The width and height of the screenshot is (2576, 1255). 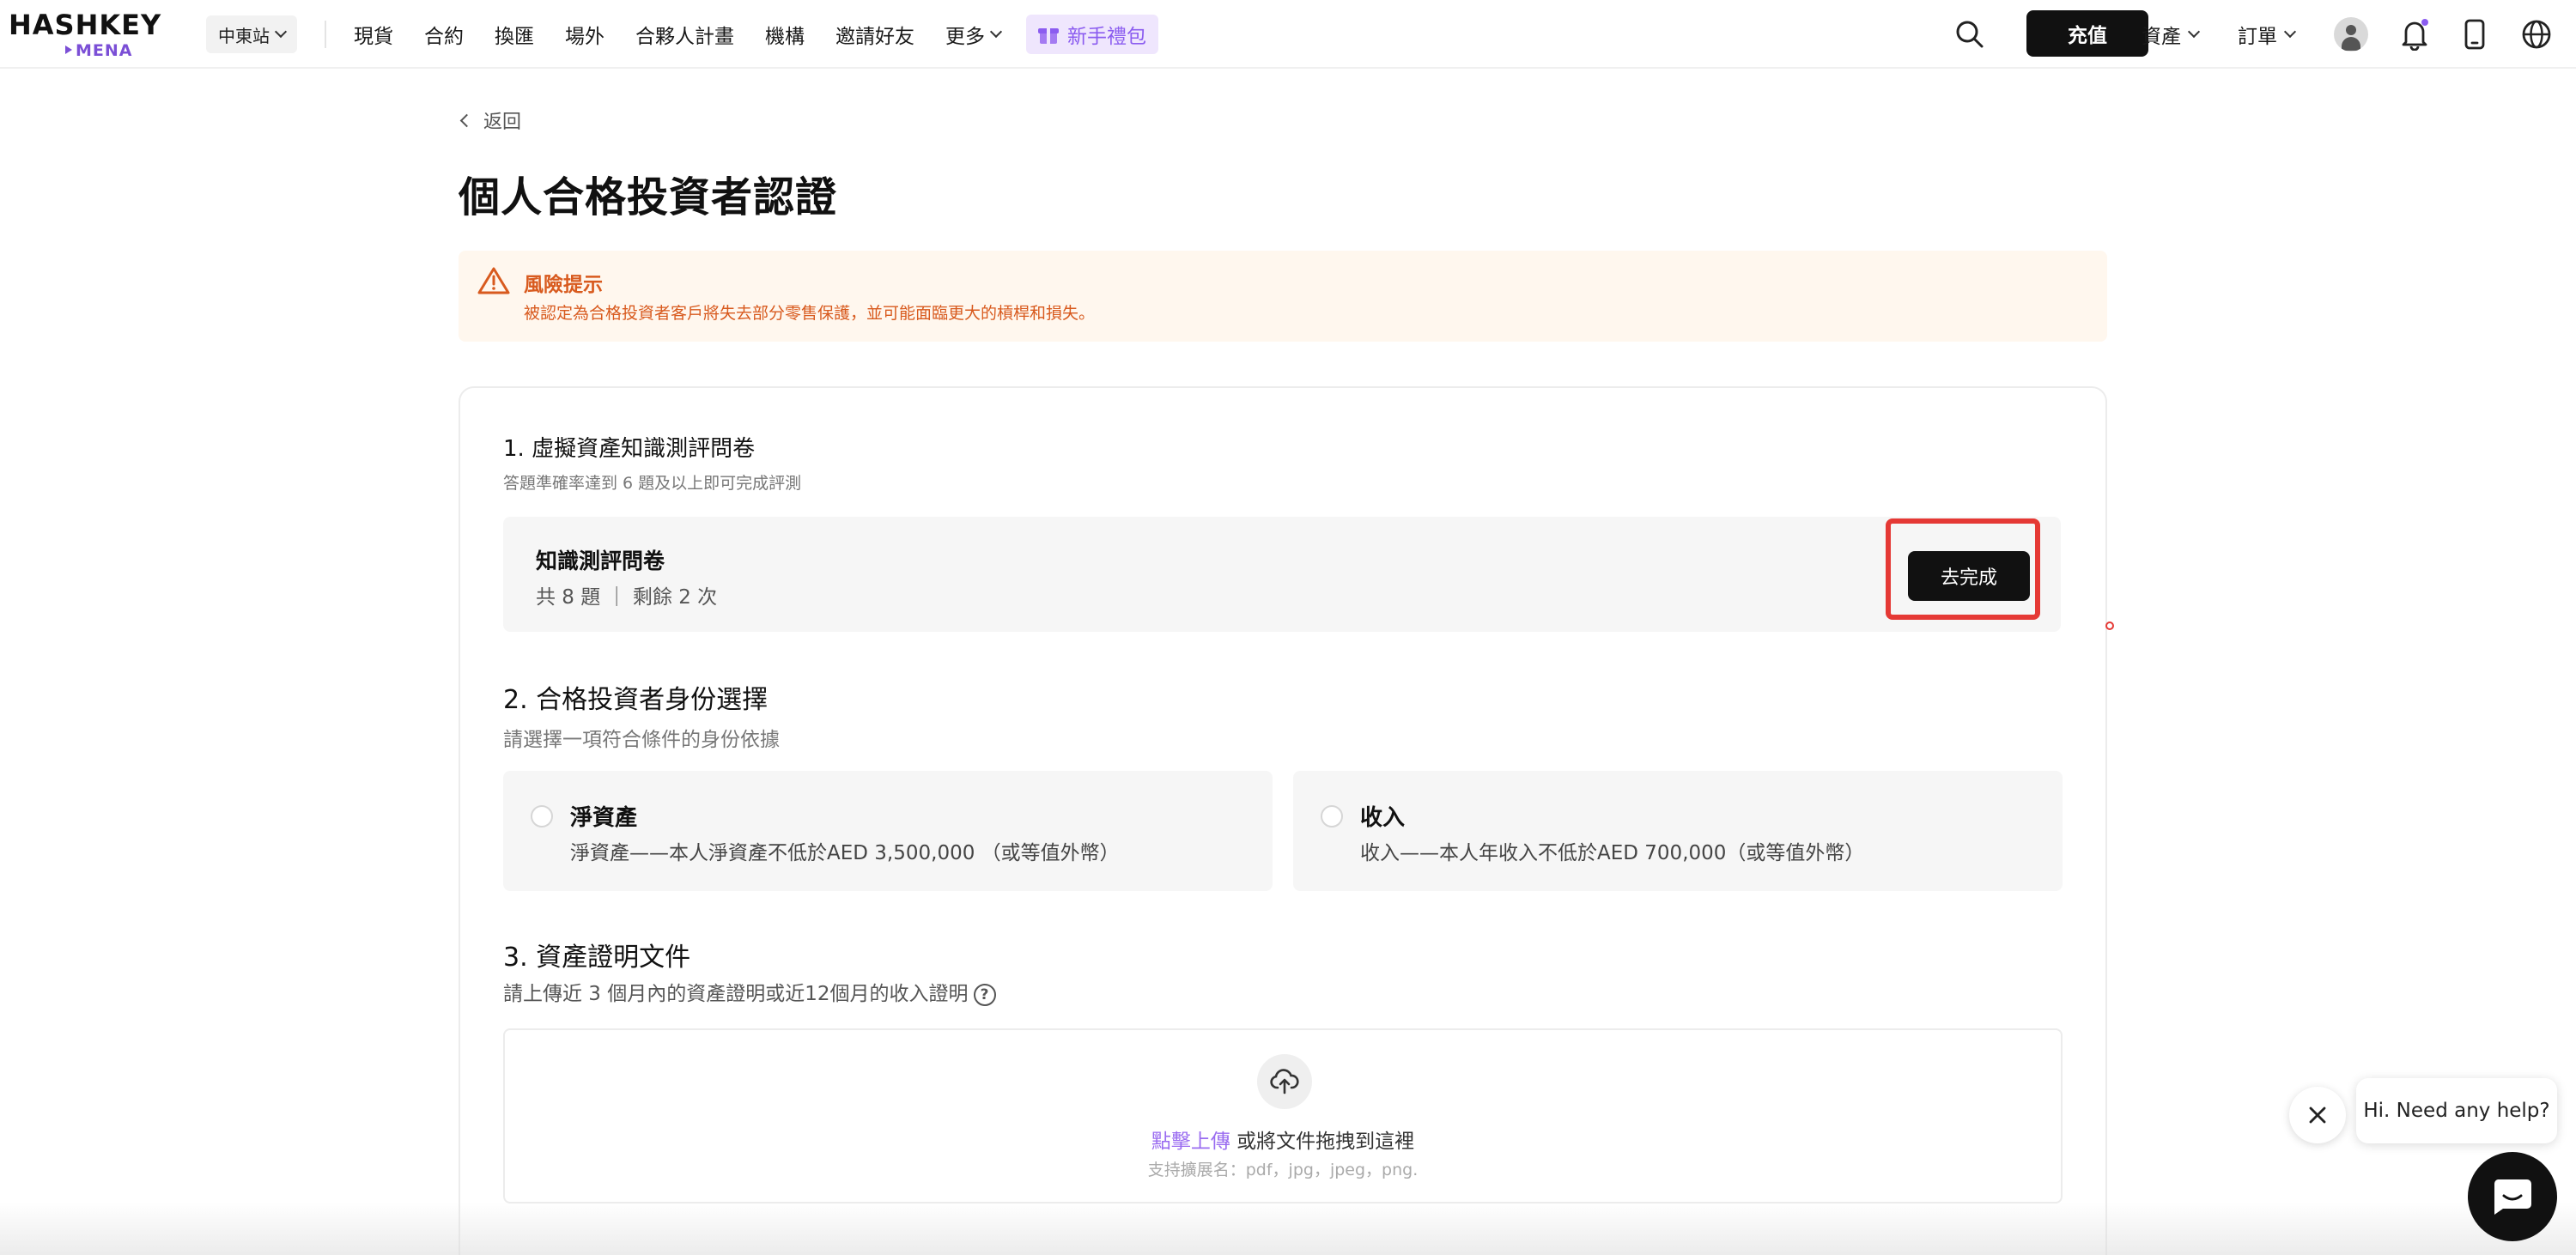 I want to click on option-income: 收入 收入——本人年收入不低於AED 700,000（或等值外幣）, so click(x=1678, y=831).